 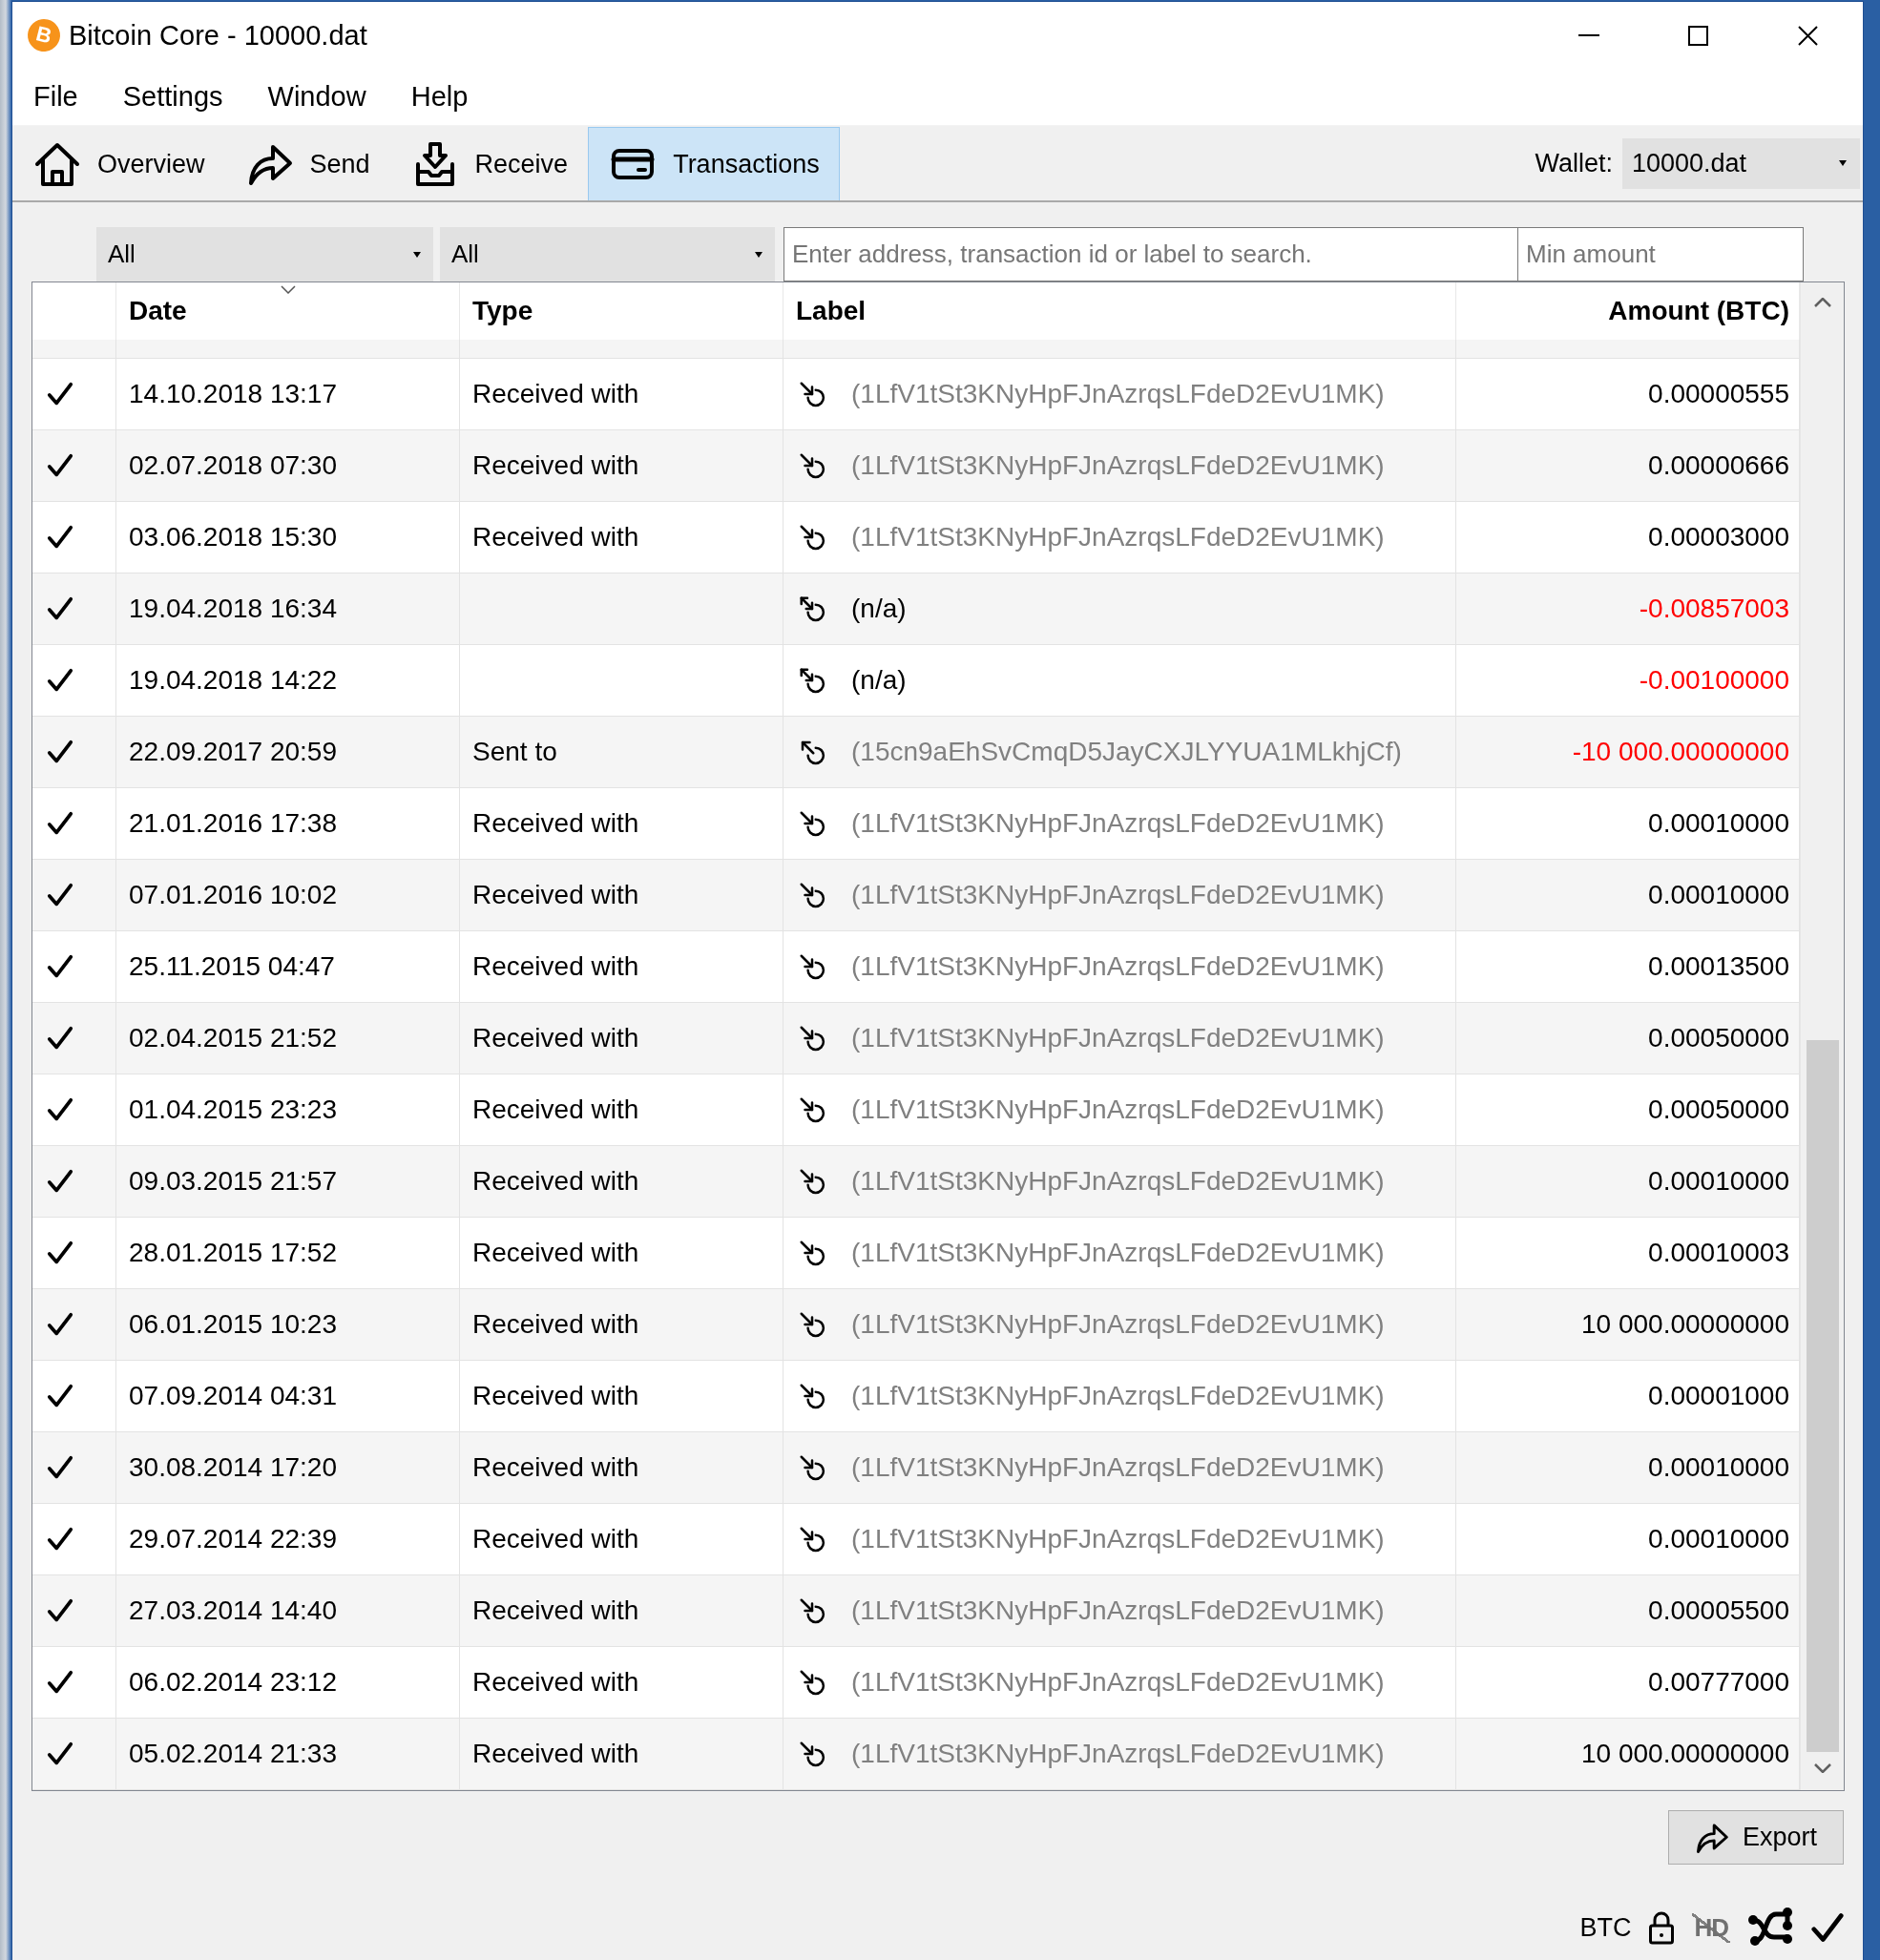 What do you see at coordinates (916, 466) in the screenshot?
I see `table-row: 02.07.2018 07:30 Received with (1LfV1tSt3KNyHpFJnAzrqsLFdeD2EvU1MK) 0.00000666` at bounding box center [916, 466].